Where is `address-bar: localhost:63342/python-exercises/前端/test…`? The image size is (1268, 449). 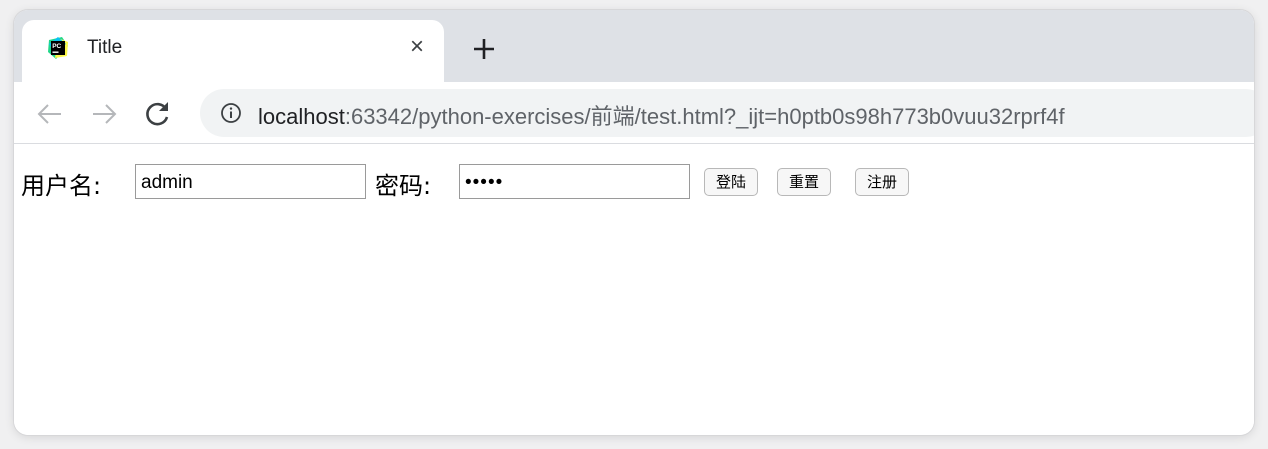 address-bar: localhost:63342/python-exercises/前端/test… is located at coordinates (727, 113).